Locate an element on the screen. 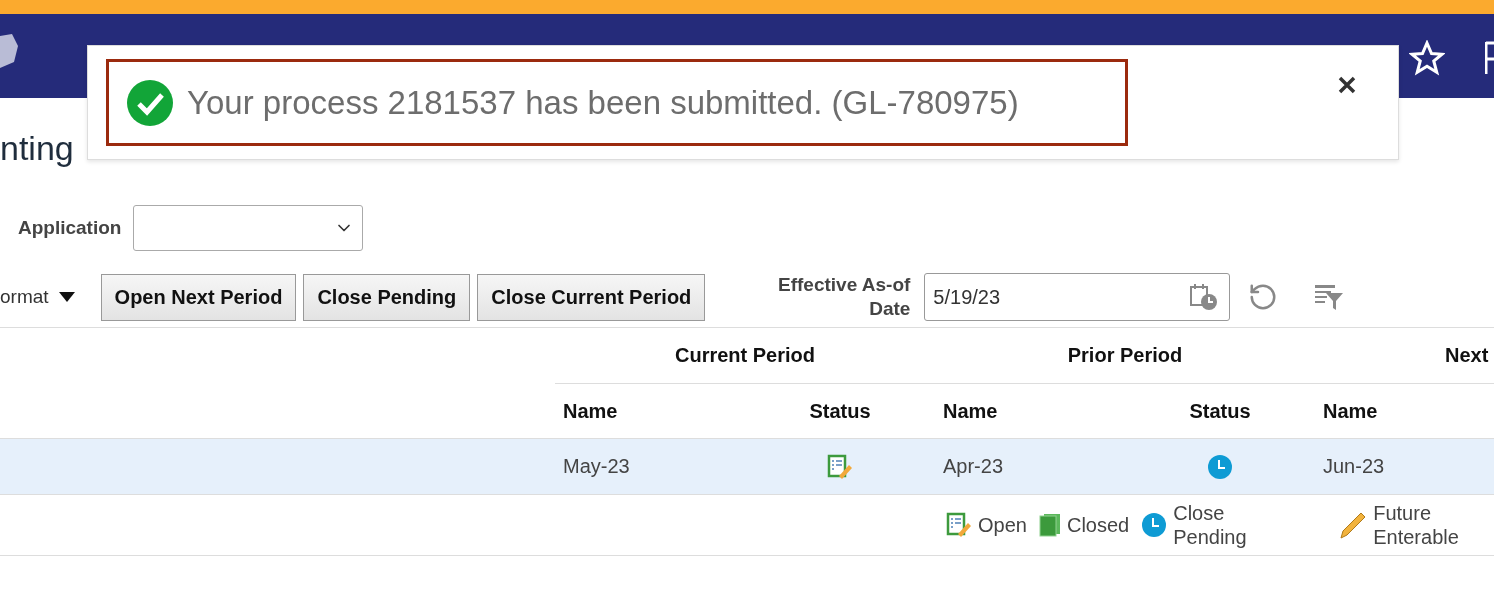 Image resolution: width=1494 pixels, height=603 pixels. clock-status-icon is located at coordinates (1220, 466).